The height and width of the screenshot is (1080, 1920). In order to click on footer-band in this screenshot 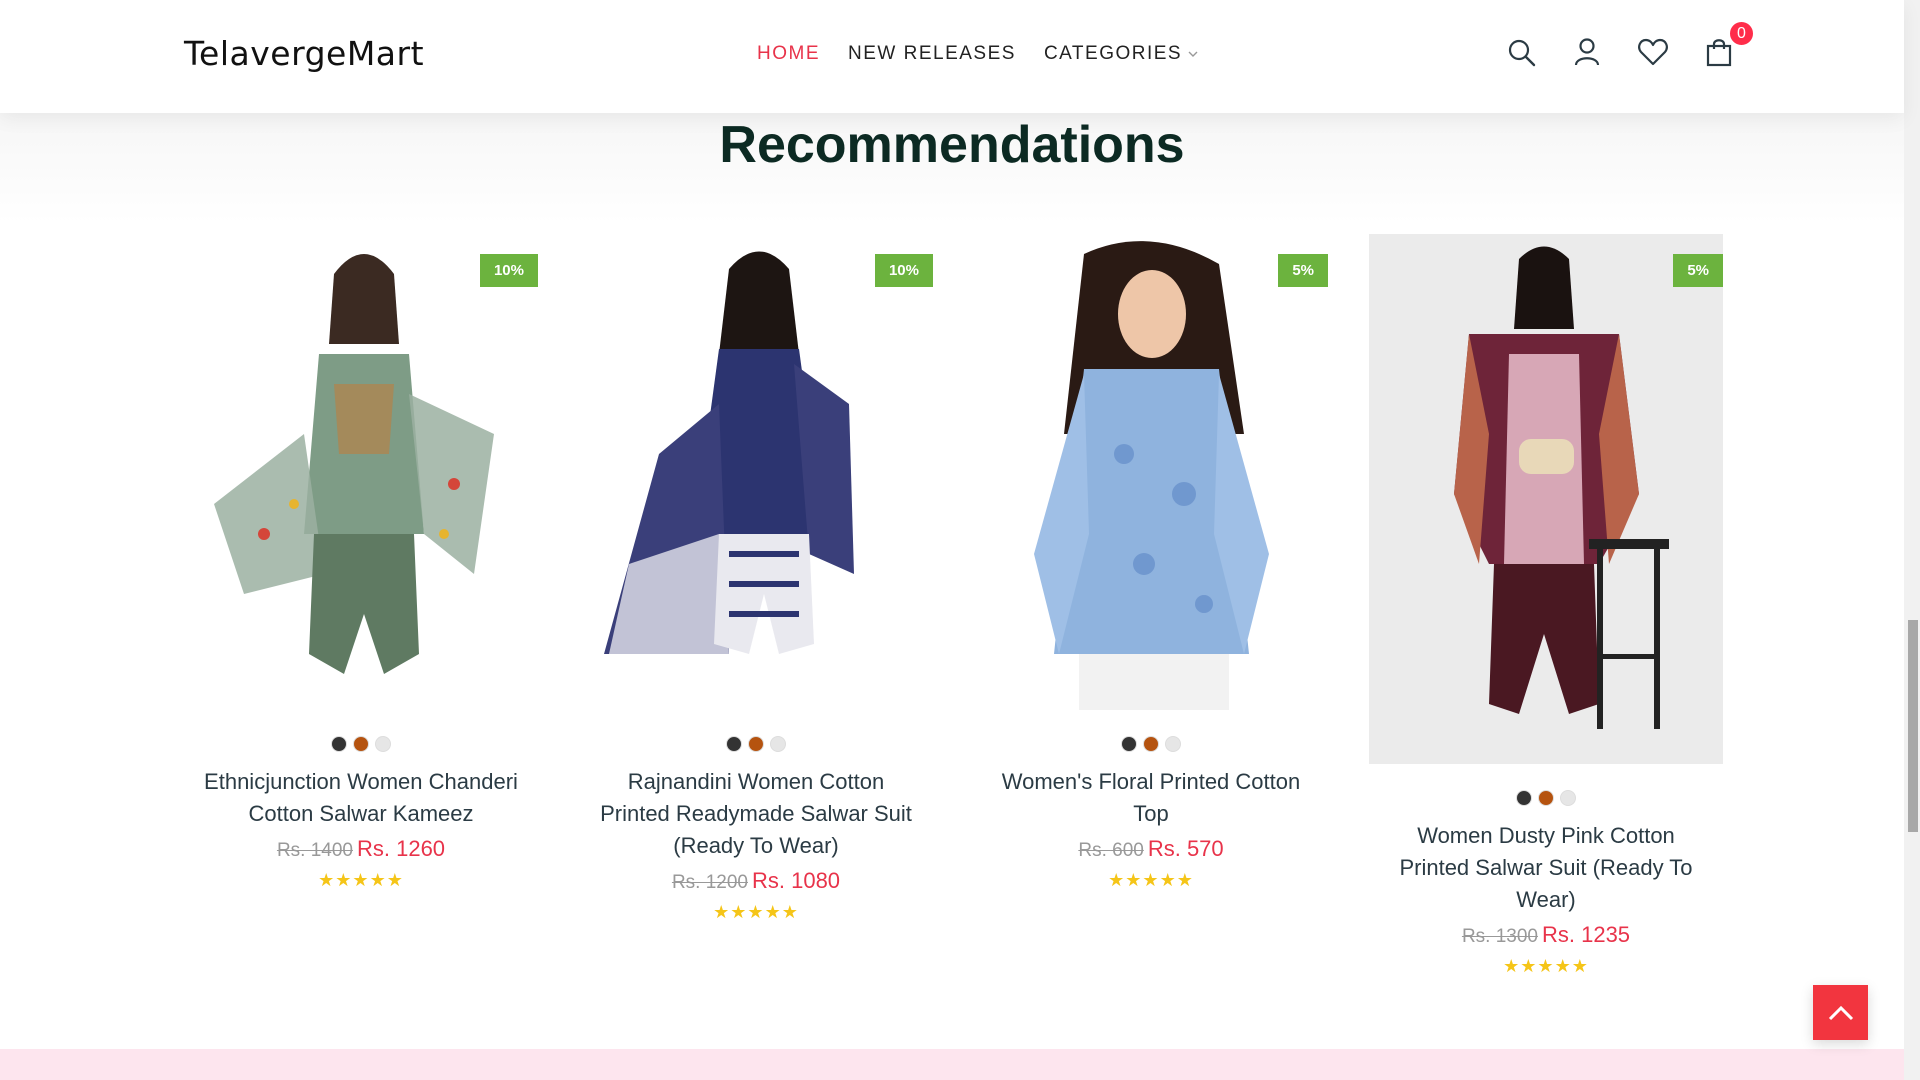, I will do `click(952, 1064)`.